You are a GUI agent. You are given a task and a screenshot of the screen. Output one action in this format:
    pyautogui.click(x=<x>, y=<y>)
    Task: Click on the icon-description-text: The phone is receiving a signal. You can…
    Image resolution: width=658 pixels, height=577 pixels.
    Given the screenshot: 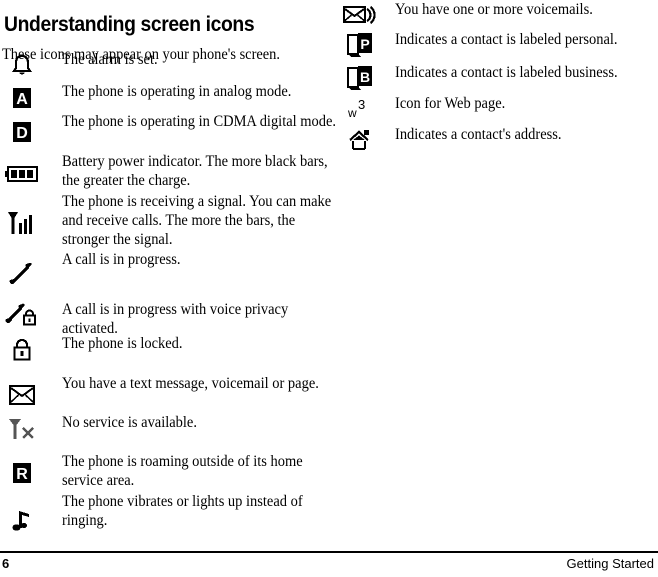 What is the action you would take?
    pyautogui.click(x=197, y=220)
    